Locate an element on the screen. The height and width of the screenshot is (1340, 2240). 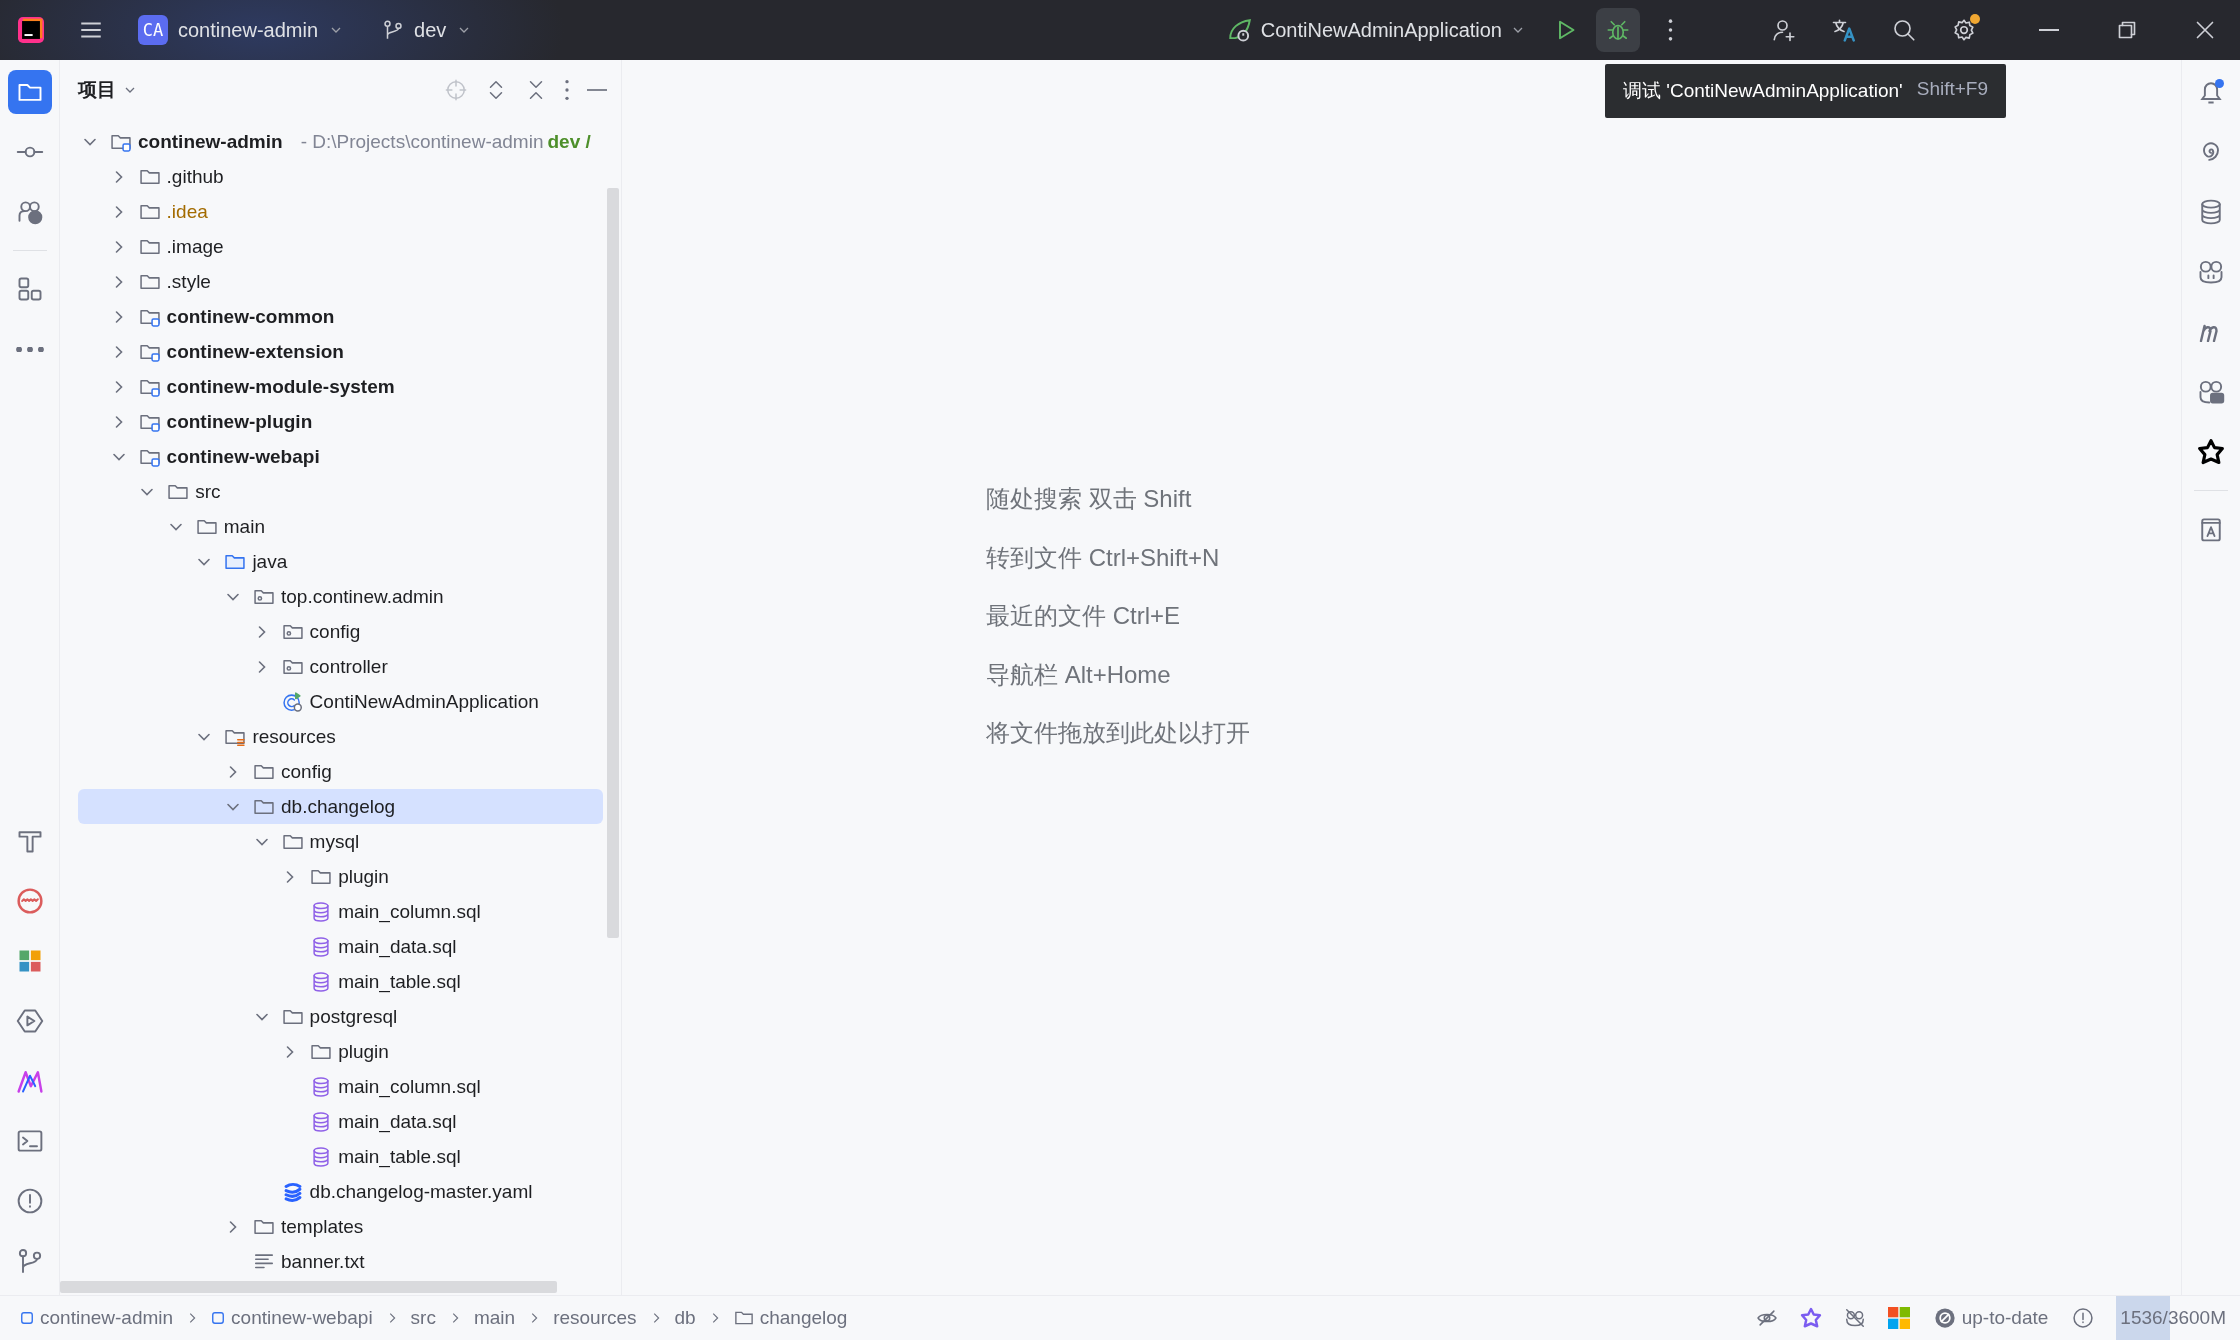
vertical-scrollbar is located at coordinates (613, 563).